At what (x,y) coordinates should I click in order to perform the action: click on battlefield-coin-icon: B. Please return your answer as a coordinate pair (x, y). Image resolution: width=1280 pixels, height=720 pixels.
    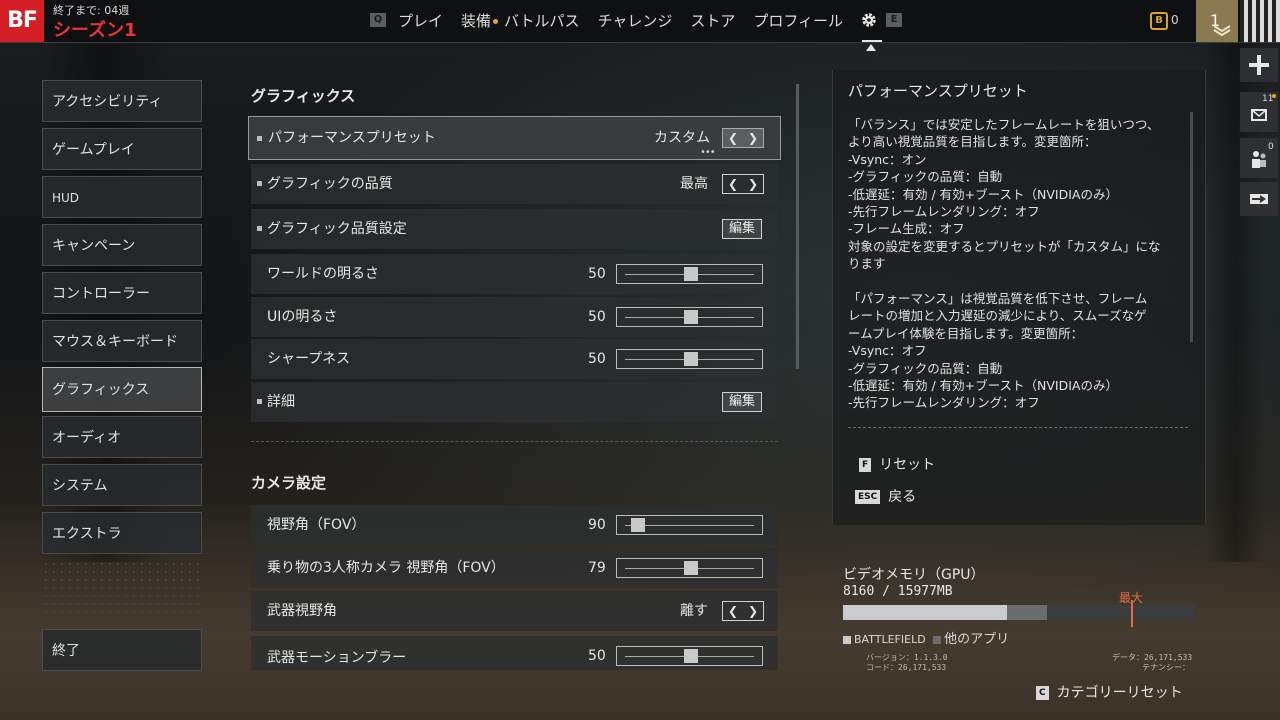
    Looking at the image, I should click on (1159, 21).